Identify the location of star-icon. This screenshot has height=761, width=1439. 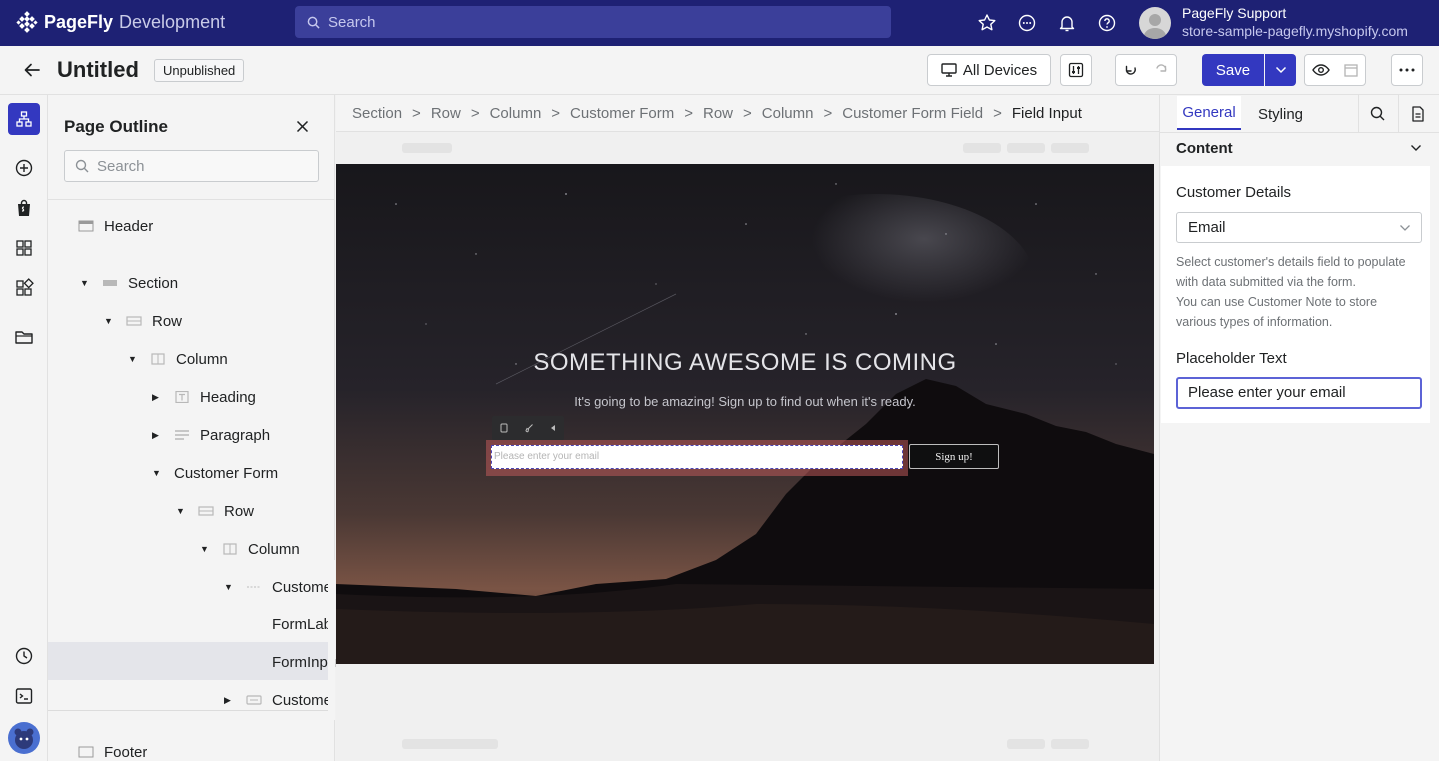
(987, 23).